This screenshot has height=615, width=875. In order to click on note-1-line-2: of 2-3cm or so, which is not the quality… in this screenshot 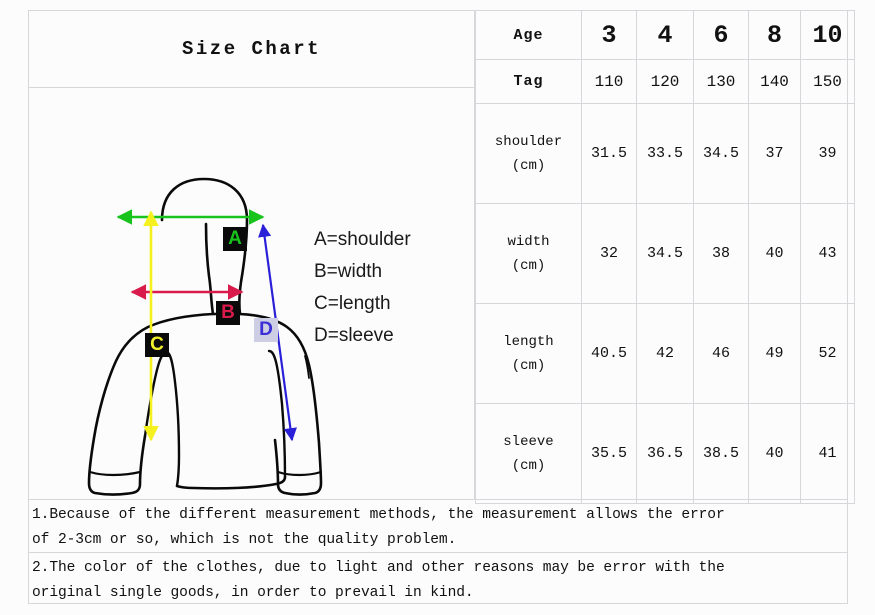, I will do `click(244, 540)`.